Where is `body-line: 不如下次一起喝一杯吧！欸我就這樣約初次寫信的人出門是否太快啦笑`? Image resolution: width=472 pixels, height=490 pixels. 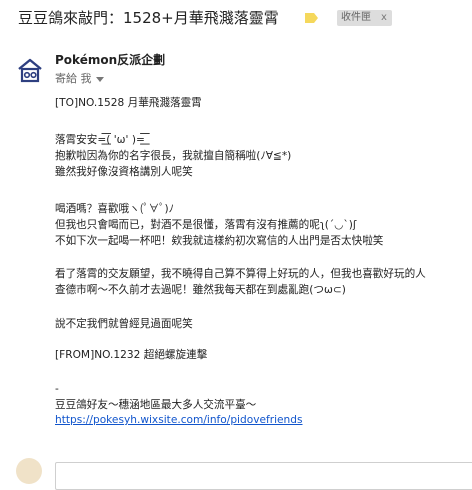
body-line: 不如下次一起喝一杯吧！欸我就這樣約初次寫信的人出門是否太快啦笑 is located at coordinates (219, 241).